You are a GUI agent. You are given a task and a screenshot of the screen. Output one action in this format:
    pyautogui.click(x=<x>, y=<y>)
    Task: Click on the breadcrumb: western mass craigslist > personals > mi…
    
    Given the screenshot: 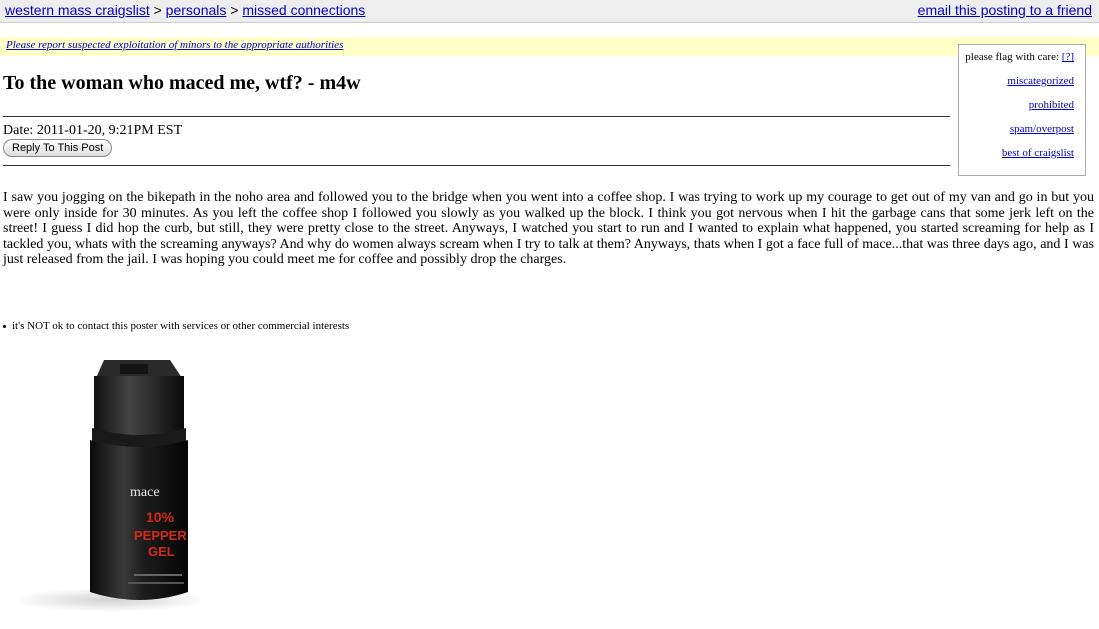 What is the action you would take?
    pyautogui.click(x=185, y=10)
    